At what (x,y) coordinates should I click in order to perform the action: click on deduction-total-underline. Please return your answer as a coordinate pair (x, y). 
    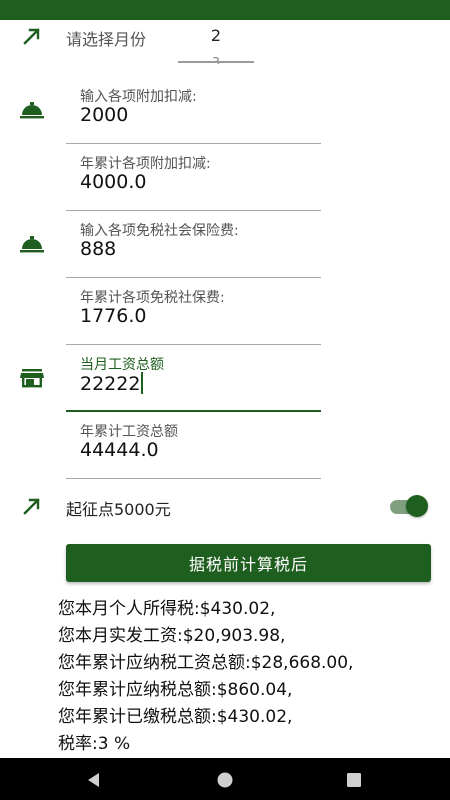
    Looking at the image, I should click on (193, 210).